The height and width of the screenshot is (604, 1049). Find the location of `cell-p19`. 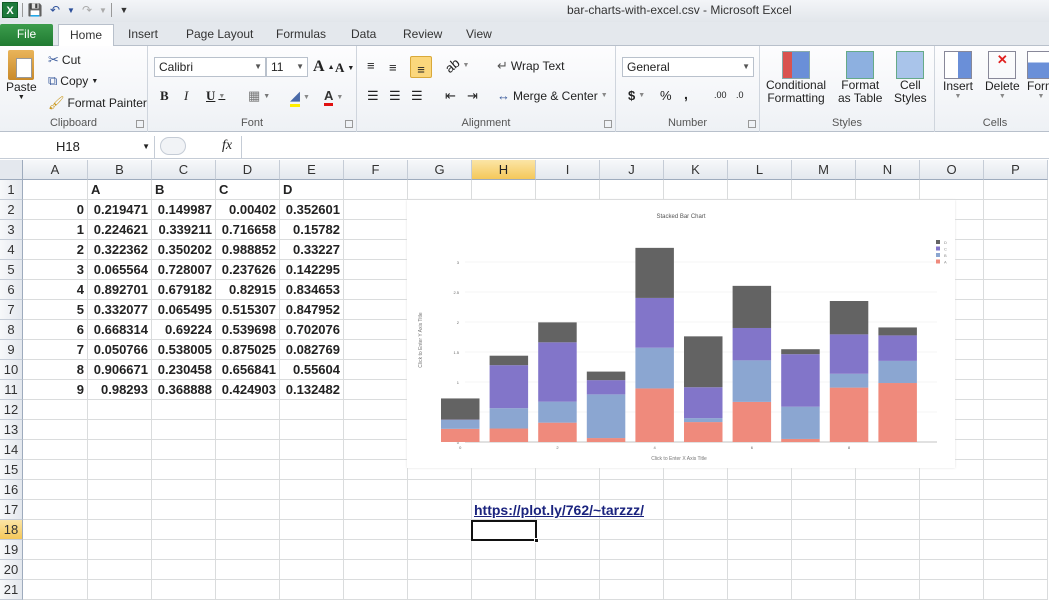

cell-p19 is located at coordinates (1016, 550).